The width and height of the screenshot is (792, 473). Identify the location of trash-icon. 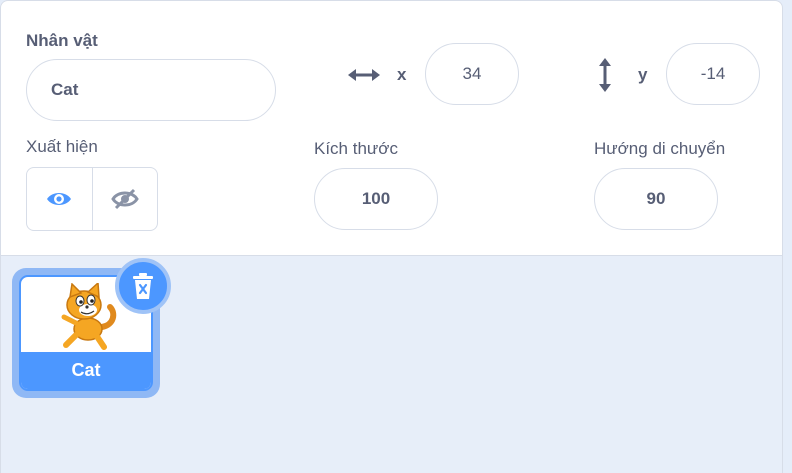
(143, 286).